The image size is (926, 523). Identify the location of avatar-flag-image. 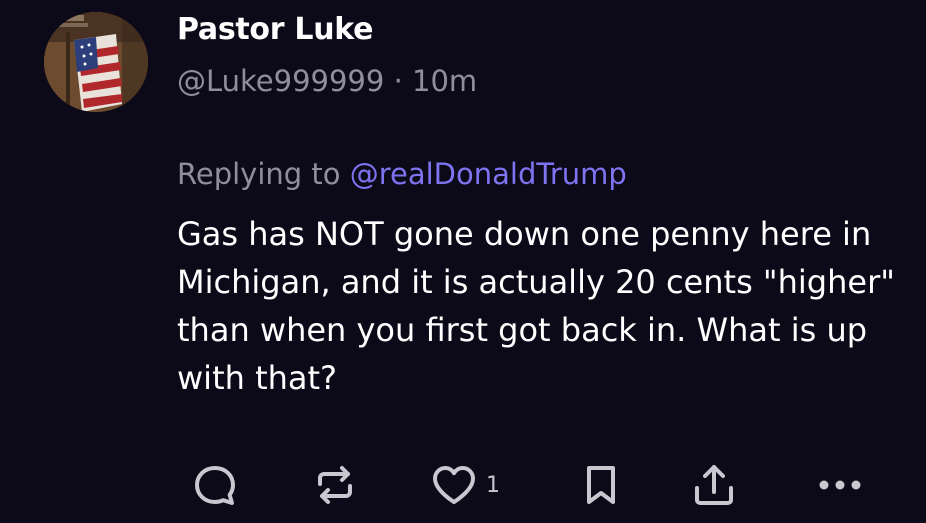
(96, 62).